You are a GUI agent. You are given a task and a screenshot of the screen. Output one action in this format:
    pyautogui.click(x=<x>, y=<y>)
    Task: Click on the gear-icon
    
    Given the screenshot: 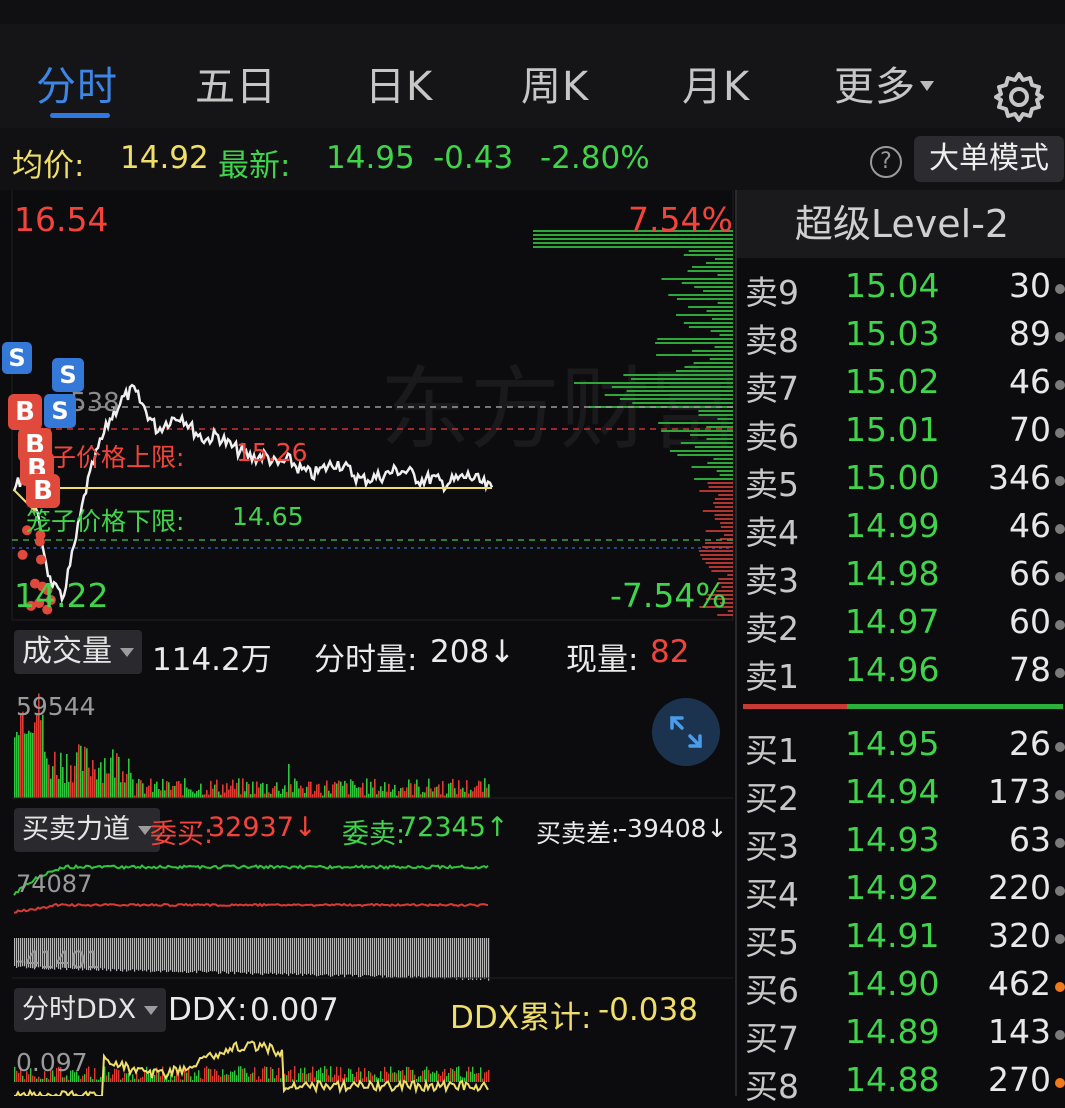 What is the action you would take?
    pyautogui.click(x=1019, y=97)
    